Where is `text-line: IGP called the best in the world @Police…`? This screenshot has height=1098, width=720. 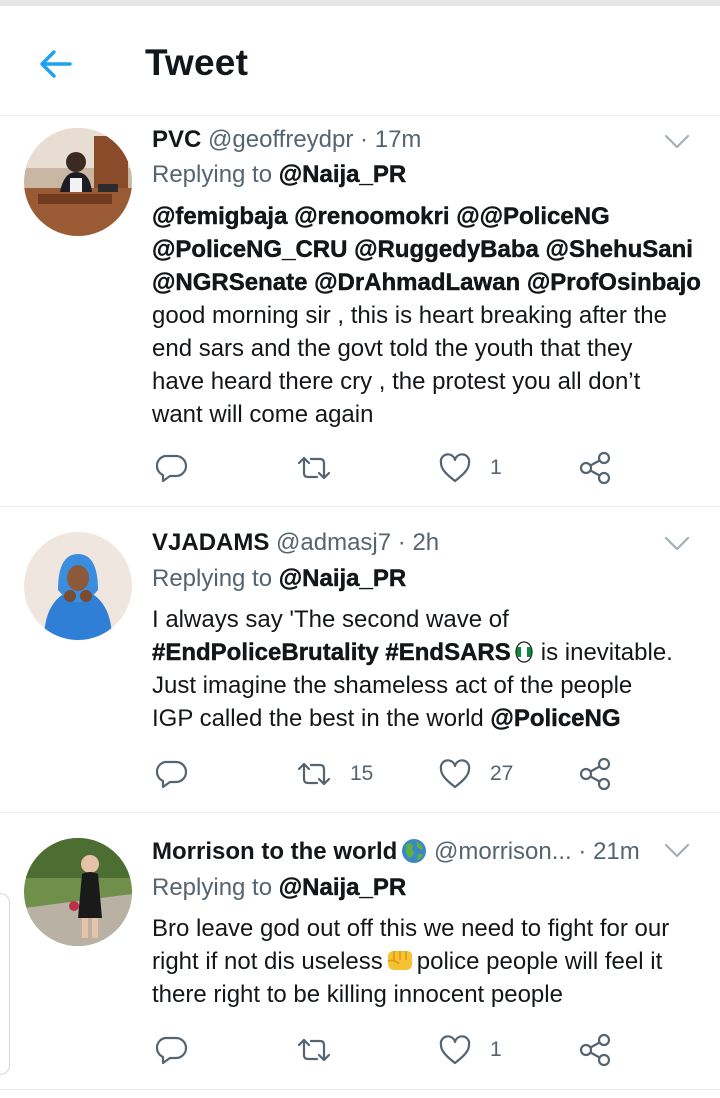
text-line: IGP called the best in the world @Police… is located at coordinates (427, 718).